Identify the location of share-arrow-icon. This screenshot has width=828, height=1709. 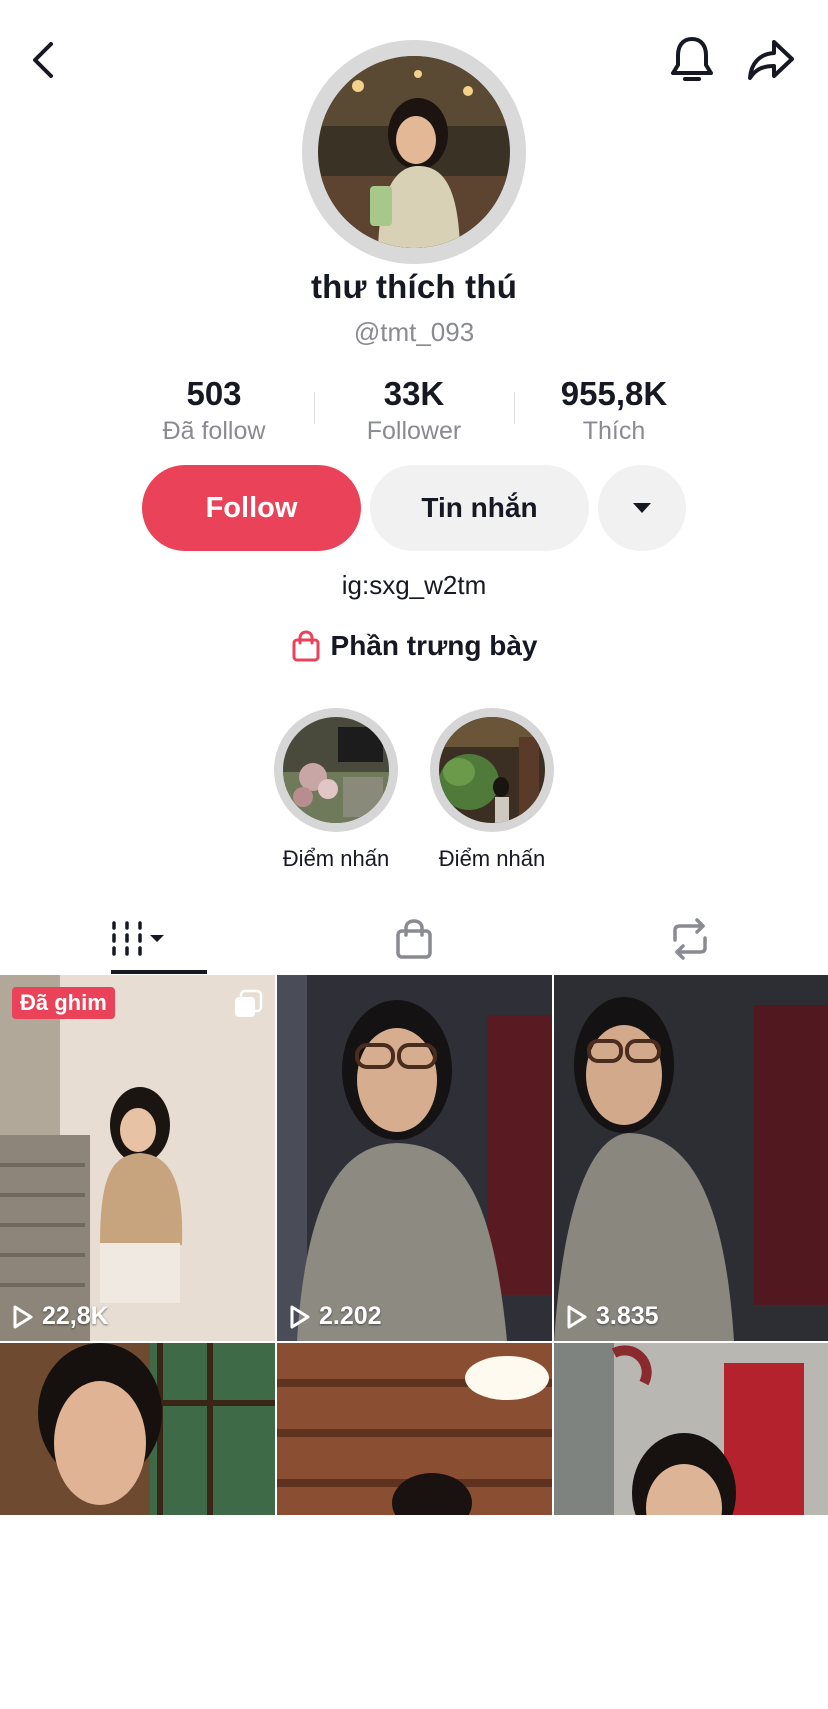
(771, 60).